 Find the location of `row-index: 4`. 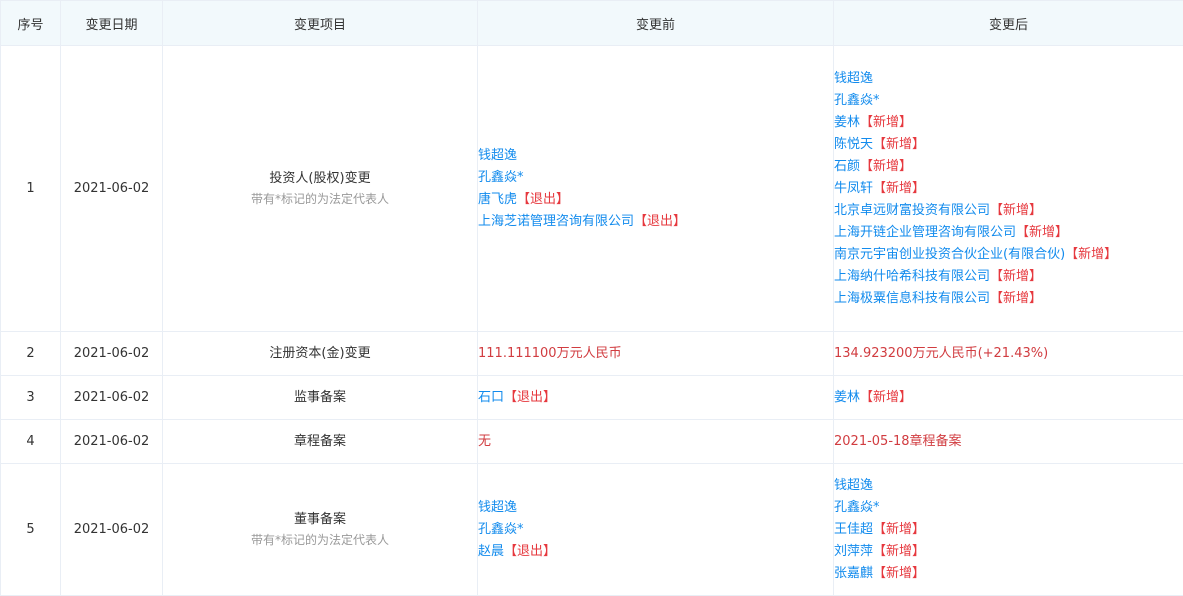

row-index: 4 is located at coordinates (31, 442).